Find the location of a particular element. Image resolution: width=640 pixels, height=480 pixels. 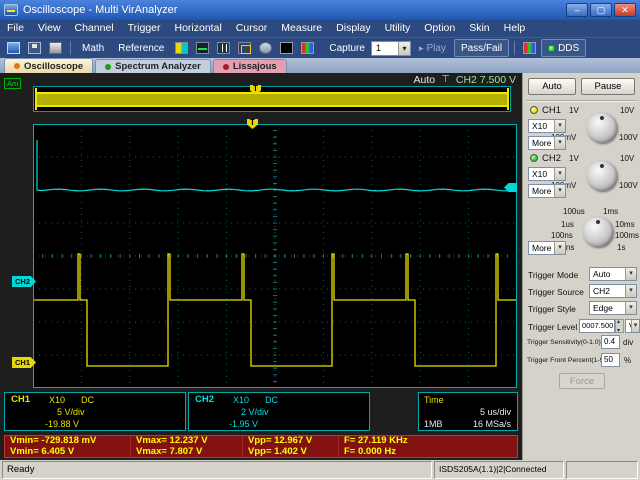

tab-lissajous: Lissajous is located at coordinates (249, 66).